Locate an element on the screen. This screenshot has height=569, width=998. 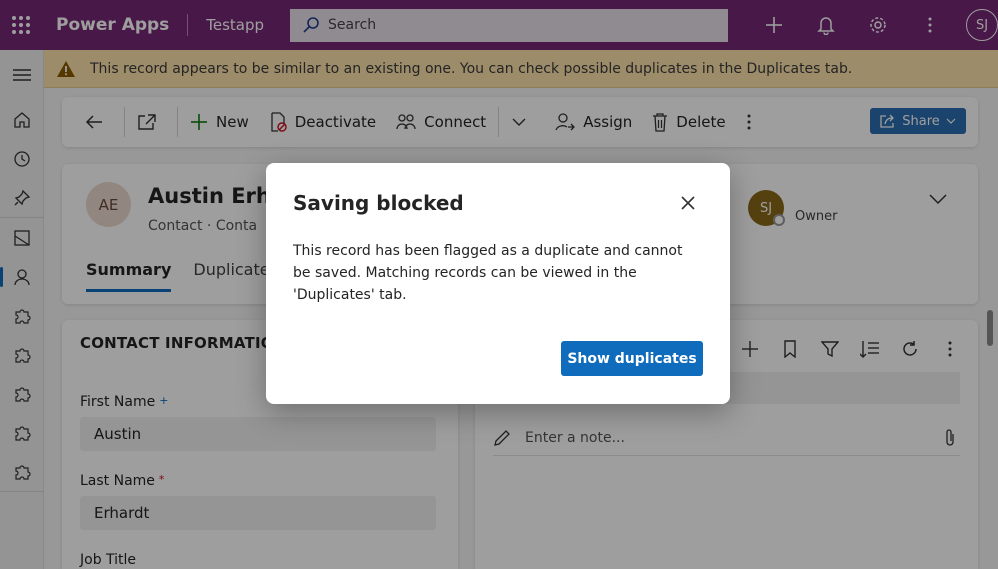
dialog-close-button is located at coordinates (688, 203).